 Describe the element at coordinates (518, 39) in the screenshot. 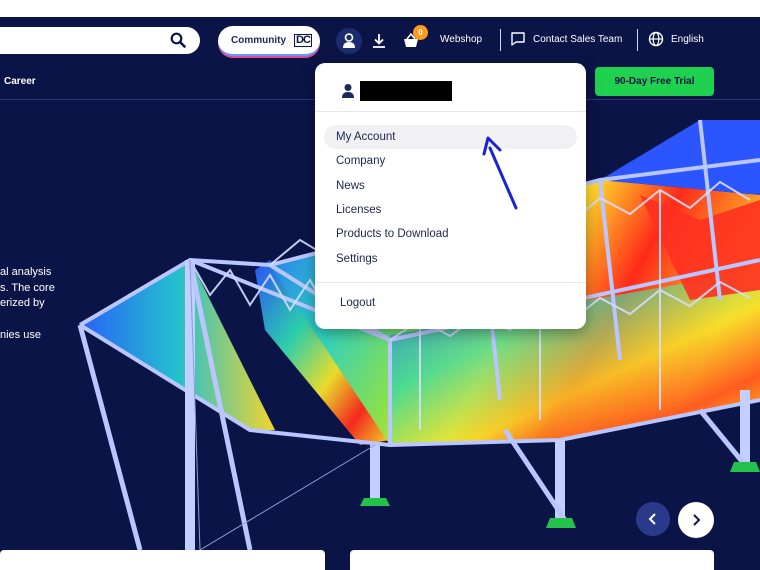

I see `chat-icon` at that location.